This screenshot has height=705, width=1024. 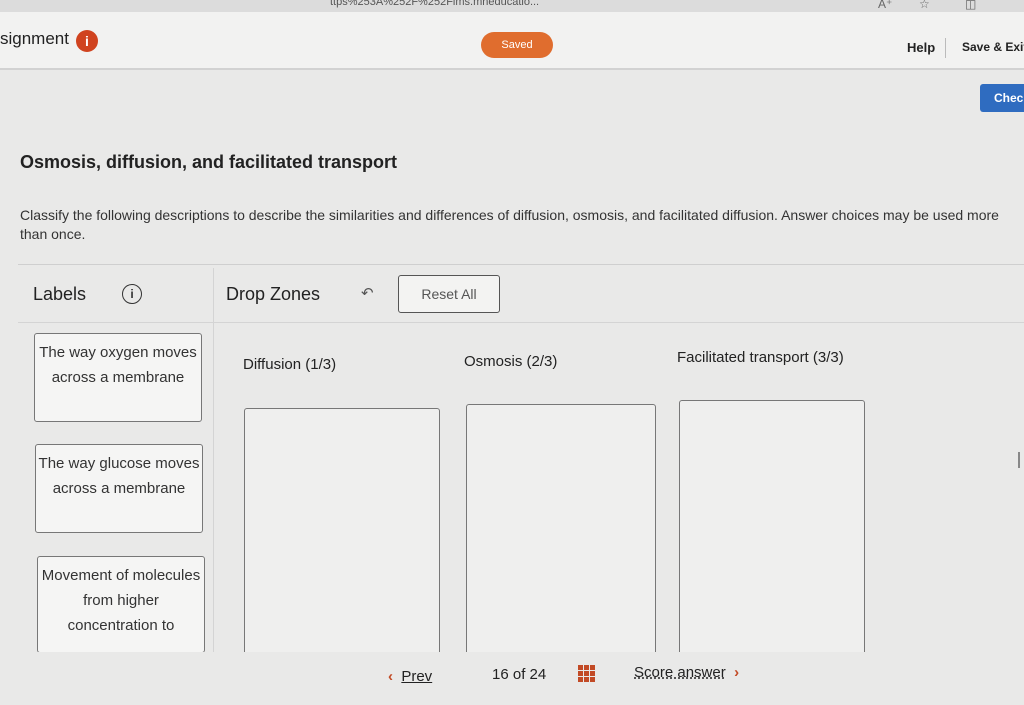 What do you see at coordinates (993, 47) in the screenshot?
I see `save-exit-button: Save & Exit` at bounding box center [993, 47].